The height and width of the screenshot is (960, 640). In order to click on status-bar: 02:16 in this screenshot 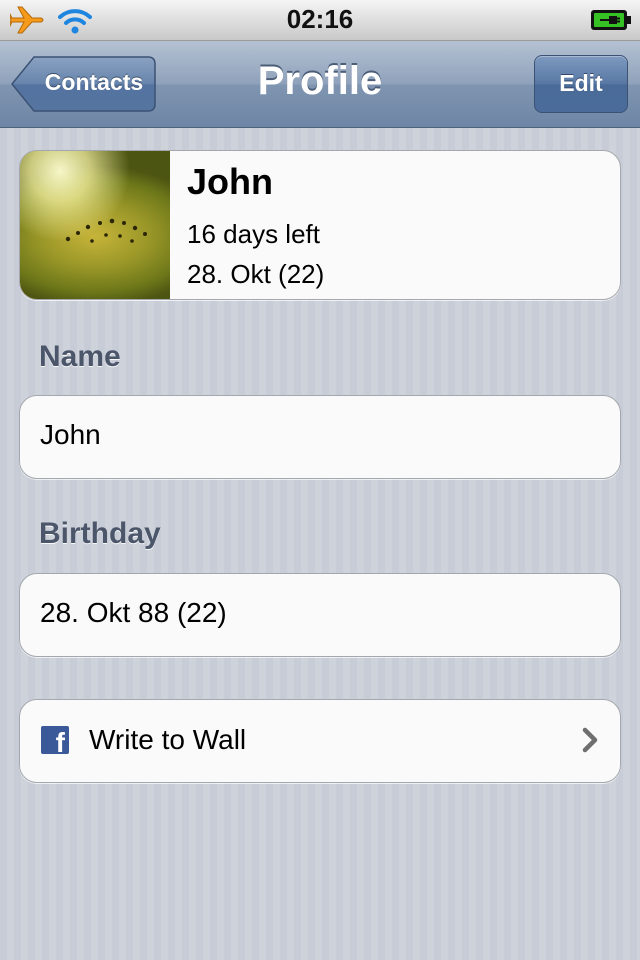, I will do `click(320, 20)`.